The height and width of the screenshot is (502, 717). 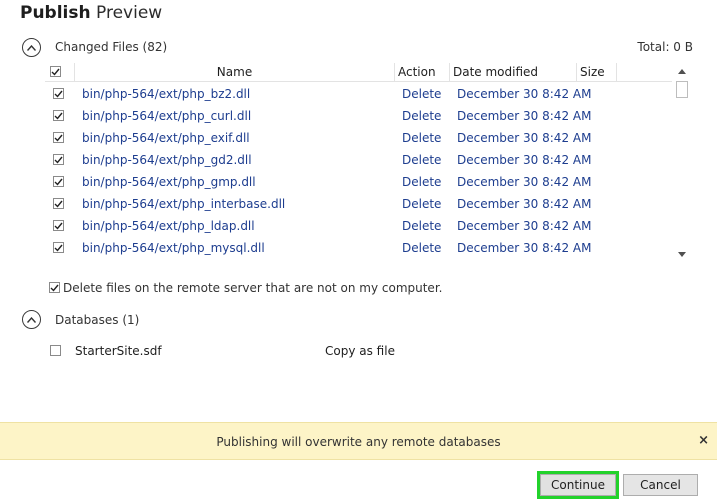 I want to click on column-header-name: Name, so click(x=235, y=72).